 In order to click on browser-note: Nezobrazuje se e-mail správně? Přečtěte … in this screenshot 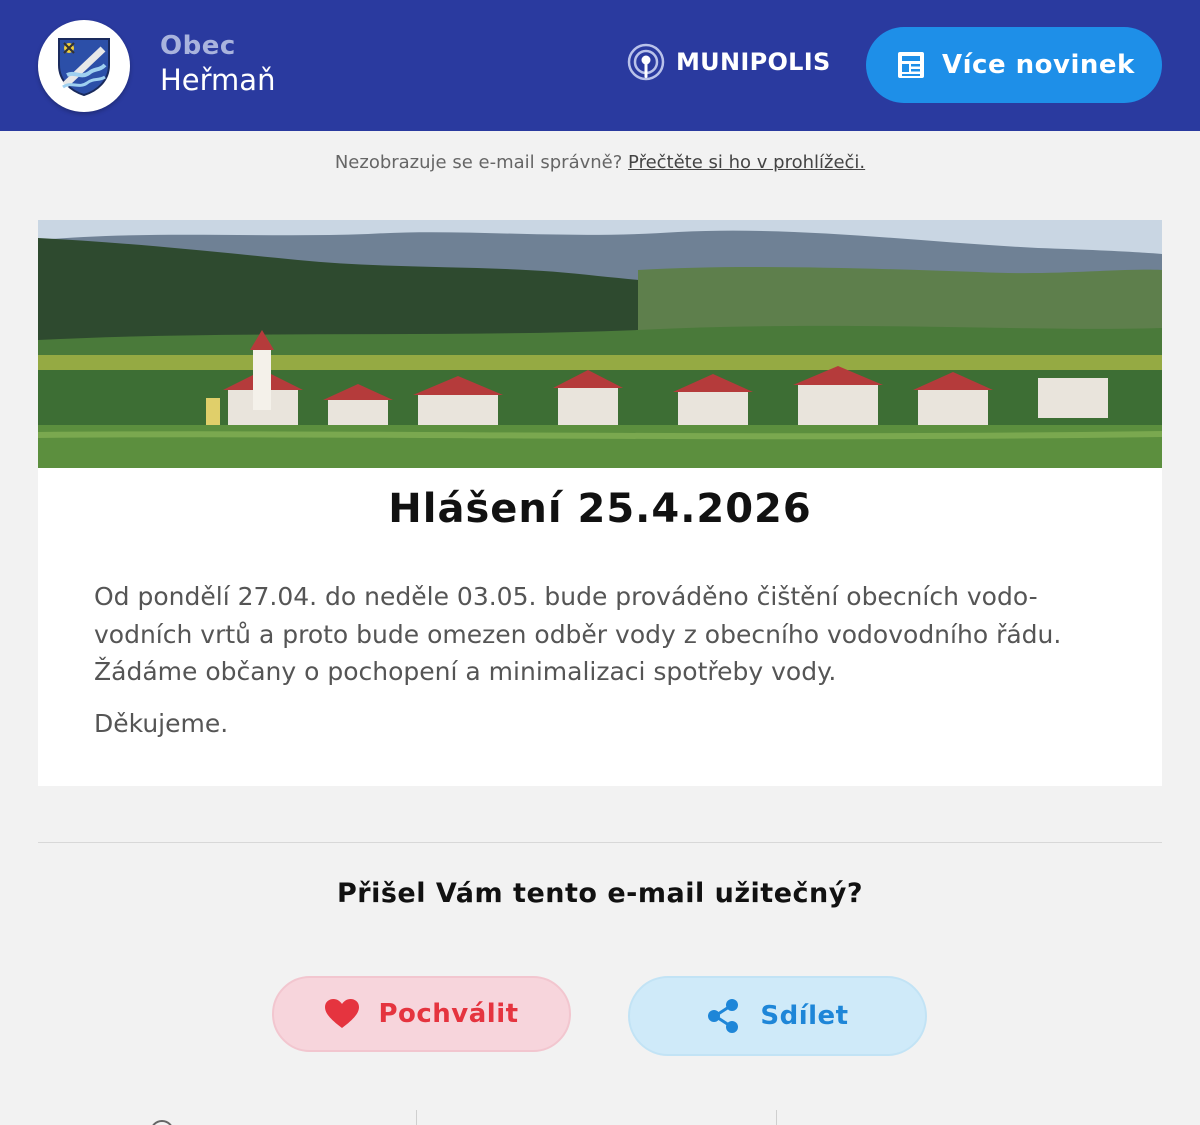, I will do `click(600, 162)`.